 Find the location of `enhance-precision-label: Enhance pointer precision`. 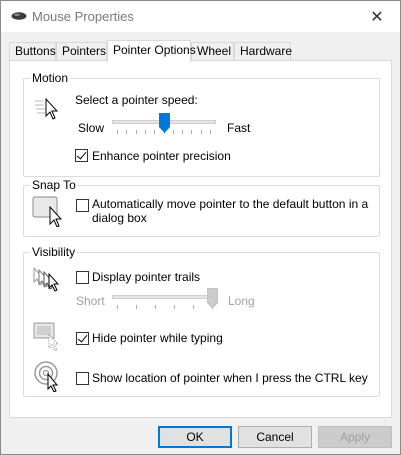

enhance-precision-label: Enhance pointer precision is located at coordinates (161, 156).